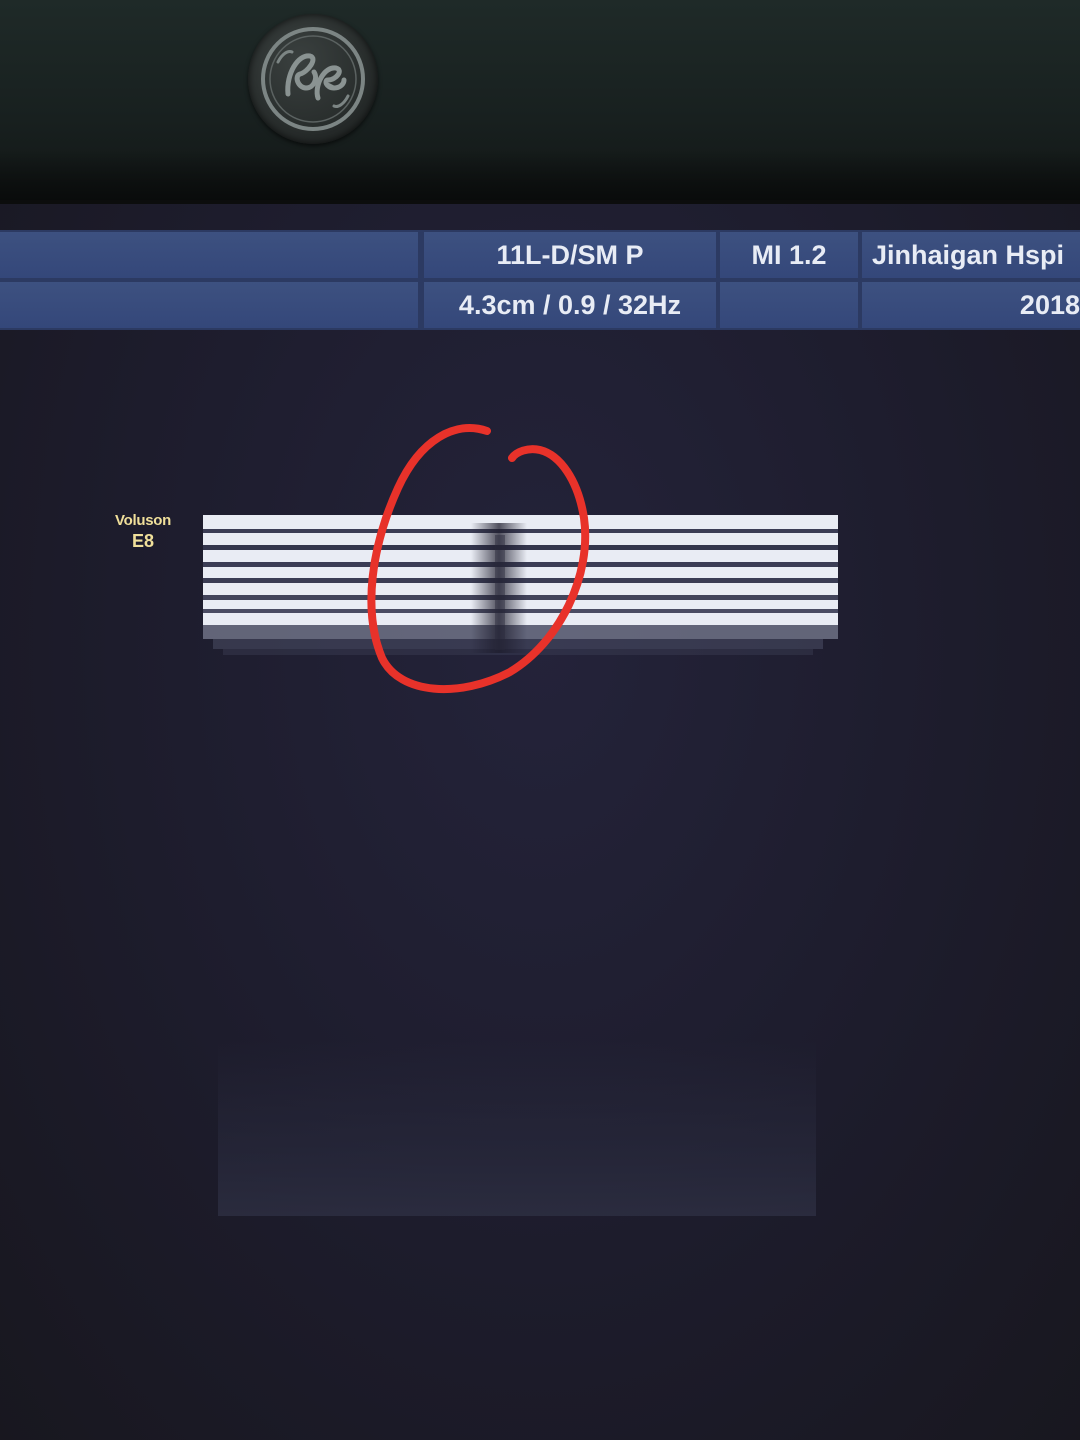 The width and height of the screenshot is (1080, 1440). What do you see at coordinates (971, 255) in the screenshot?
I see `hospital-name: Jinhaigan Hspi` at bounding box center [971, 255].